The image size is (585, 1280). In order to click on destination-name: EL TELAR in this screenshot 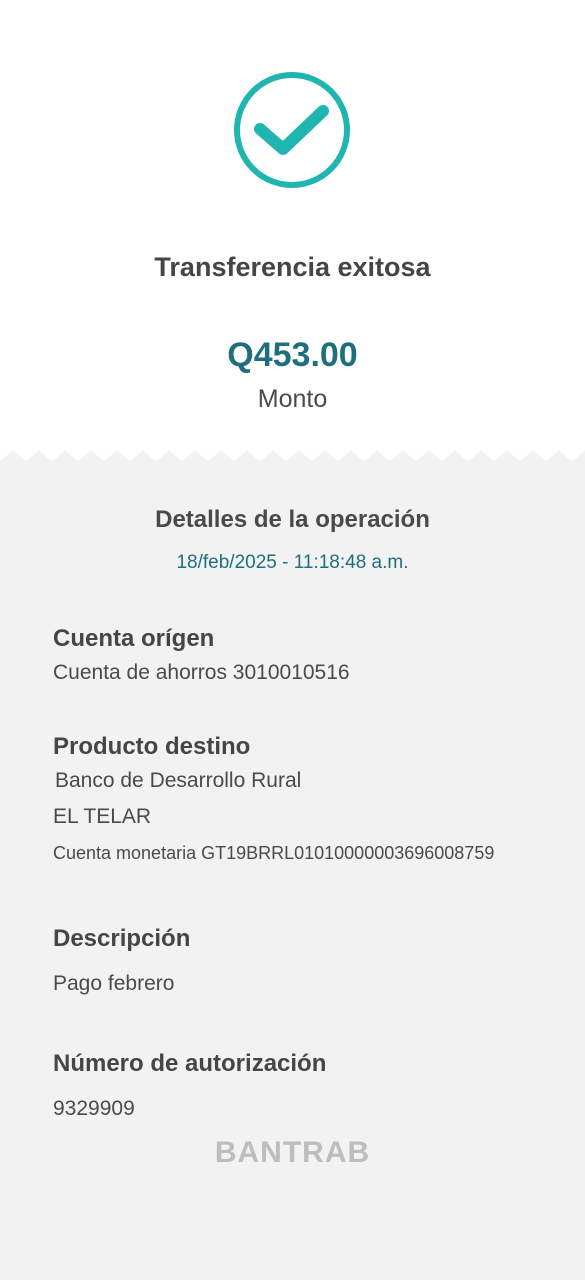, I will do `click(102, 816)`.